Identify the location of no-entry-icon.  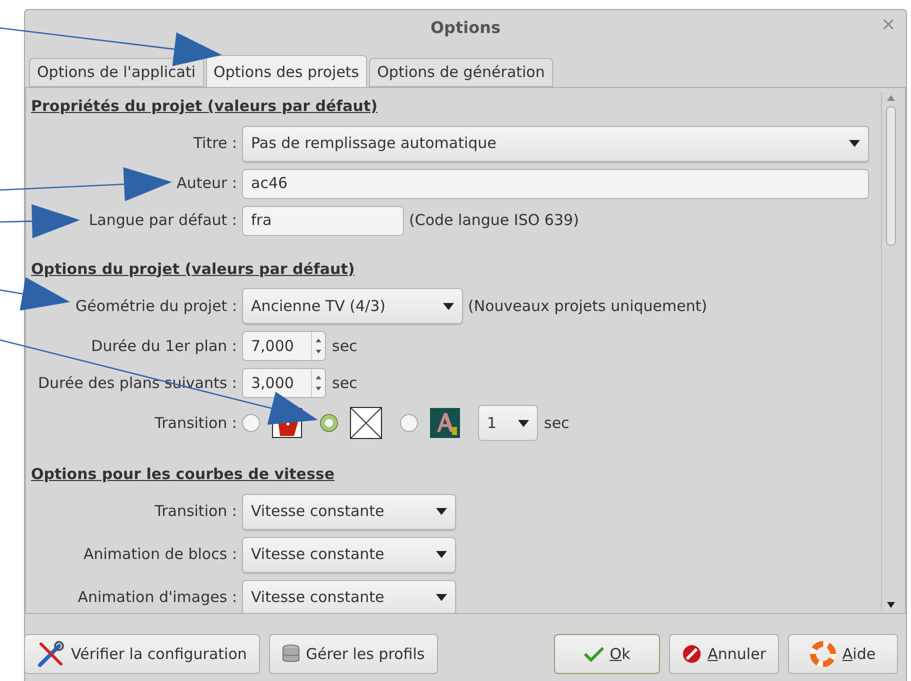
(692, 654).